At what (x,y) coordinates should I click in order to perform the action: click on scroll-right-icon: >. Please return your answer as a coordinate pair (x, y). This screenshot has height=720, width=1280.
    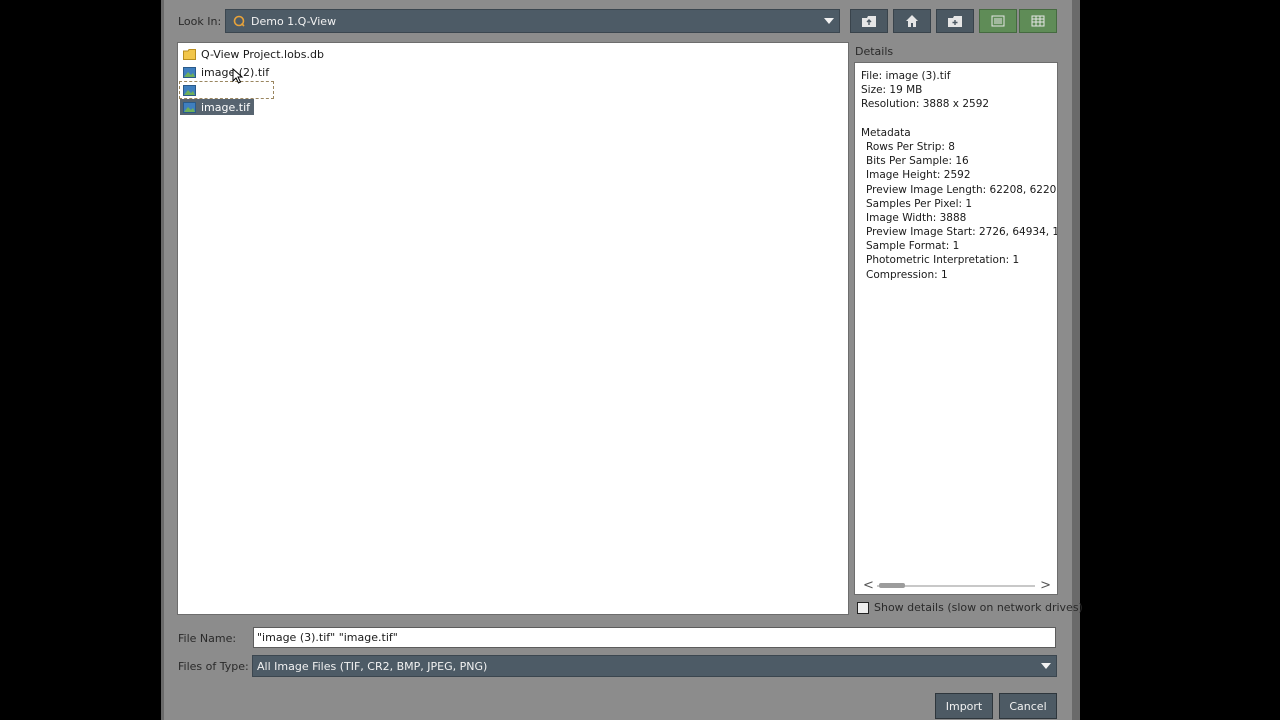
    Looking at the image, I should click on (1045, 586).